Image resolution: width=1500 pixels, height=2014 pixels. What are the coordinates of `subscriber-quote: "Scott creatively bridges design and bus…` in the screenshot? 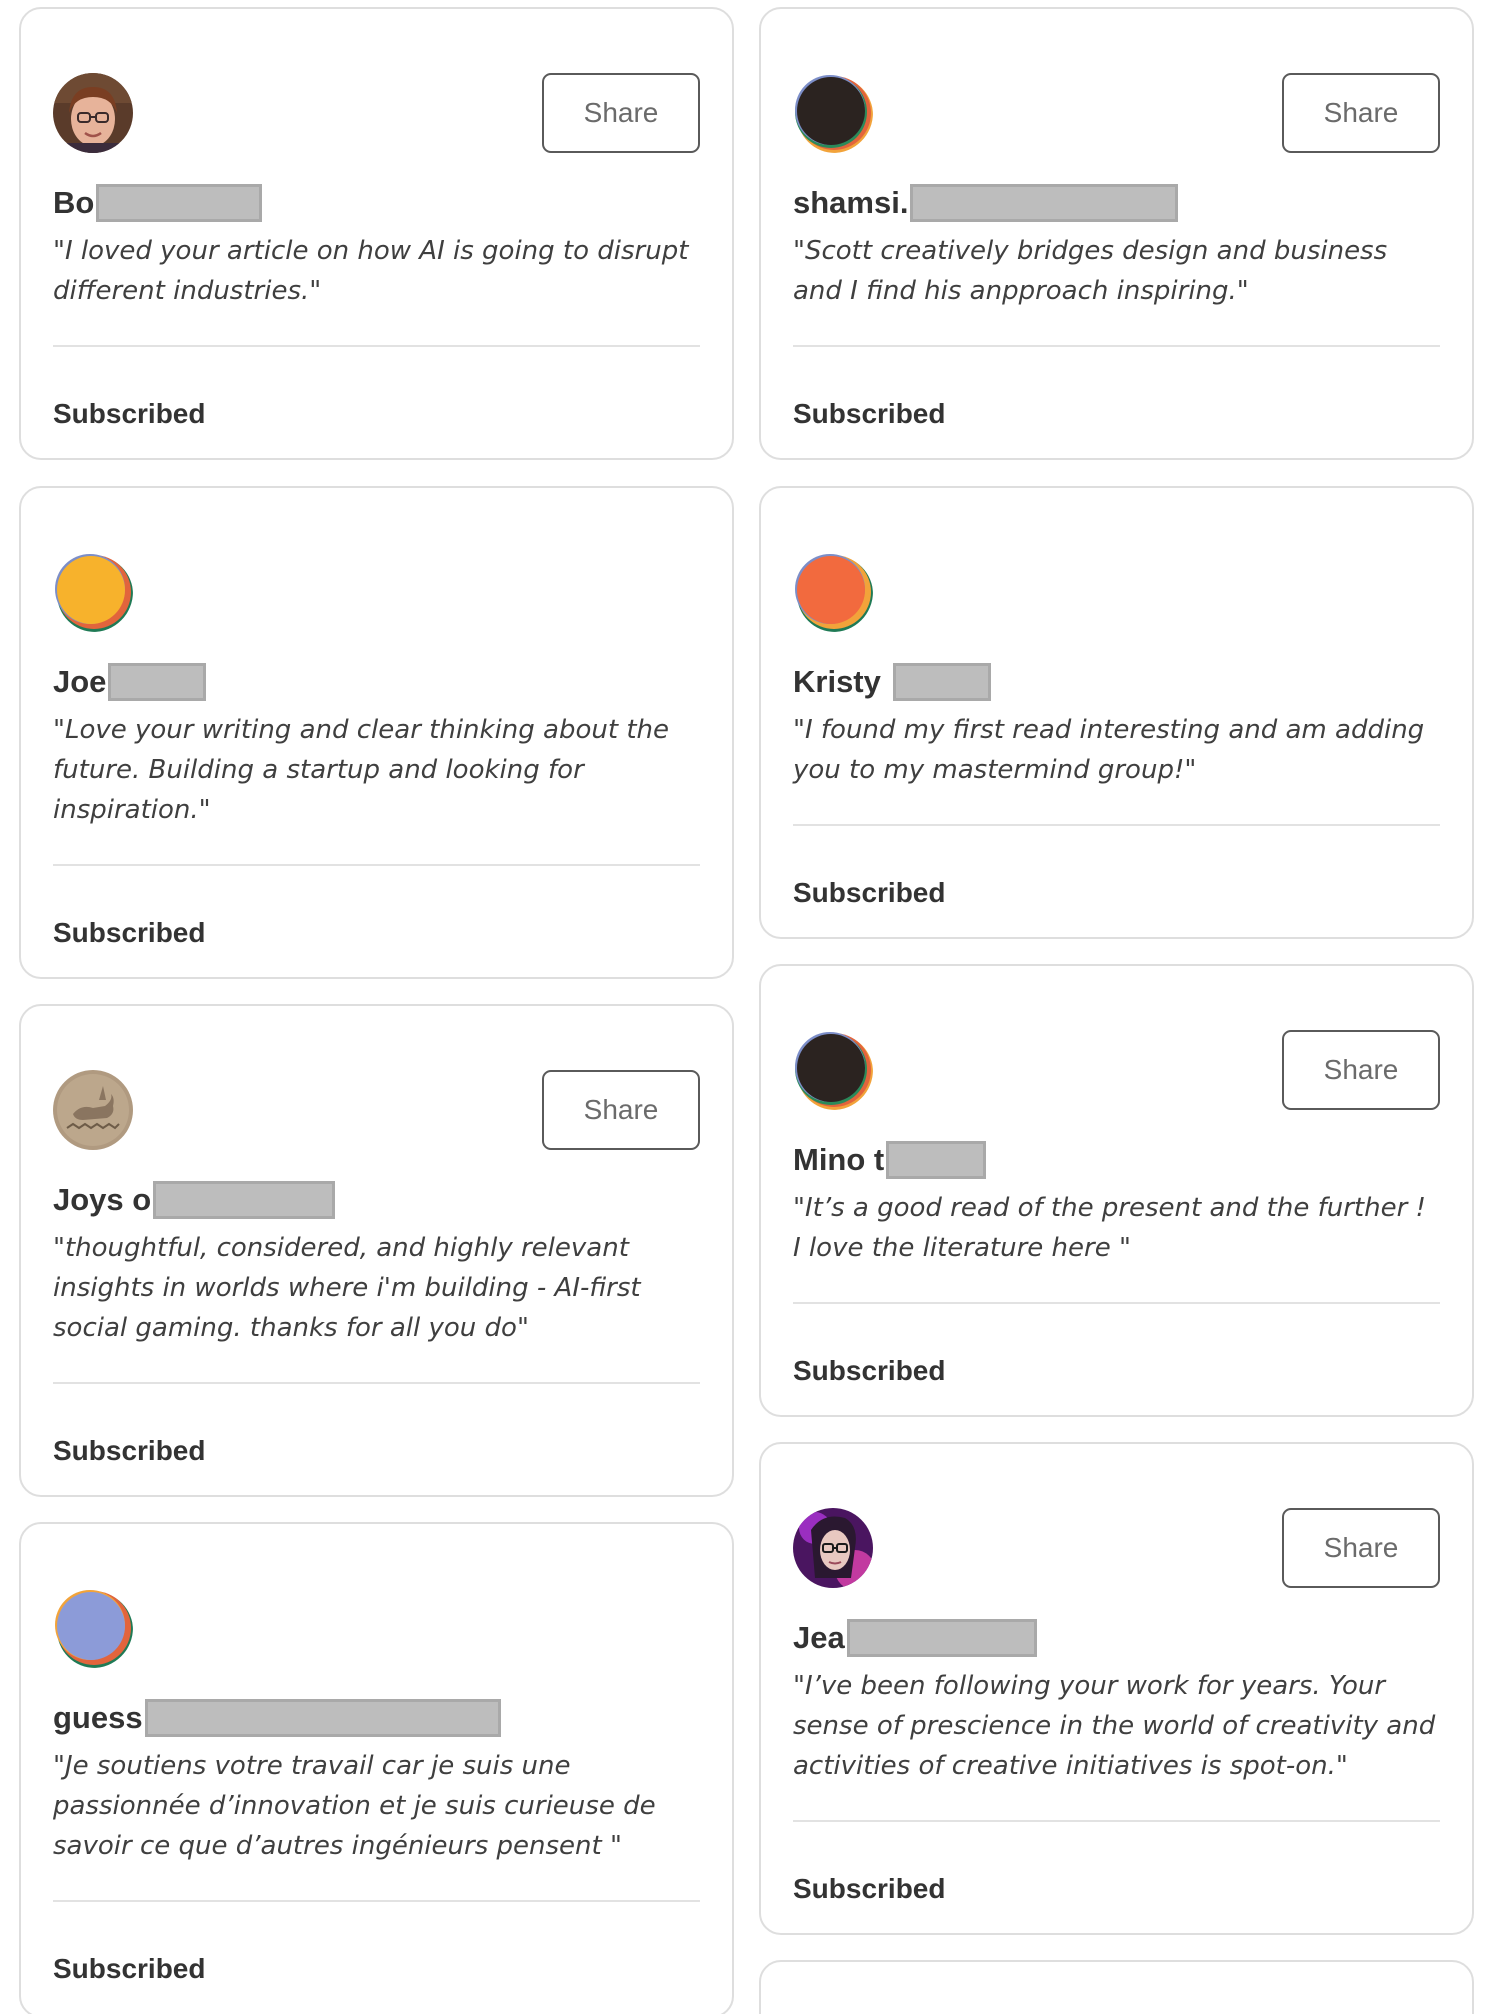 It's located at (1090, 271).